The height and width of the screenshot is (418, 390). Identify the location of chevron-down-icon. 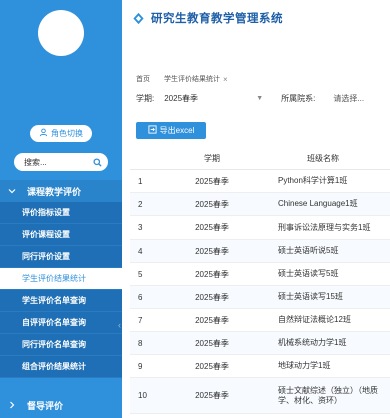
(12, 191).